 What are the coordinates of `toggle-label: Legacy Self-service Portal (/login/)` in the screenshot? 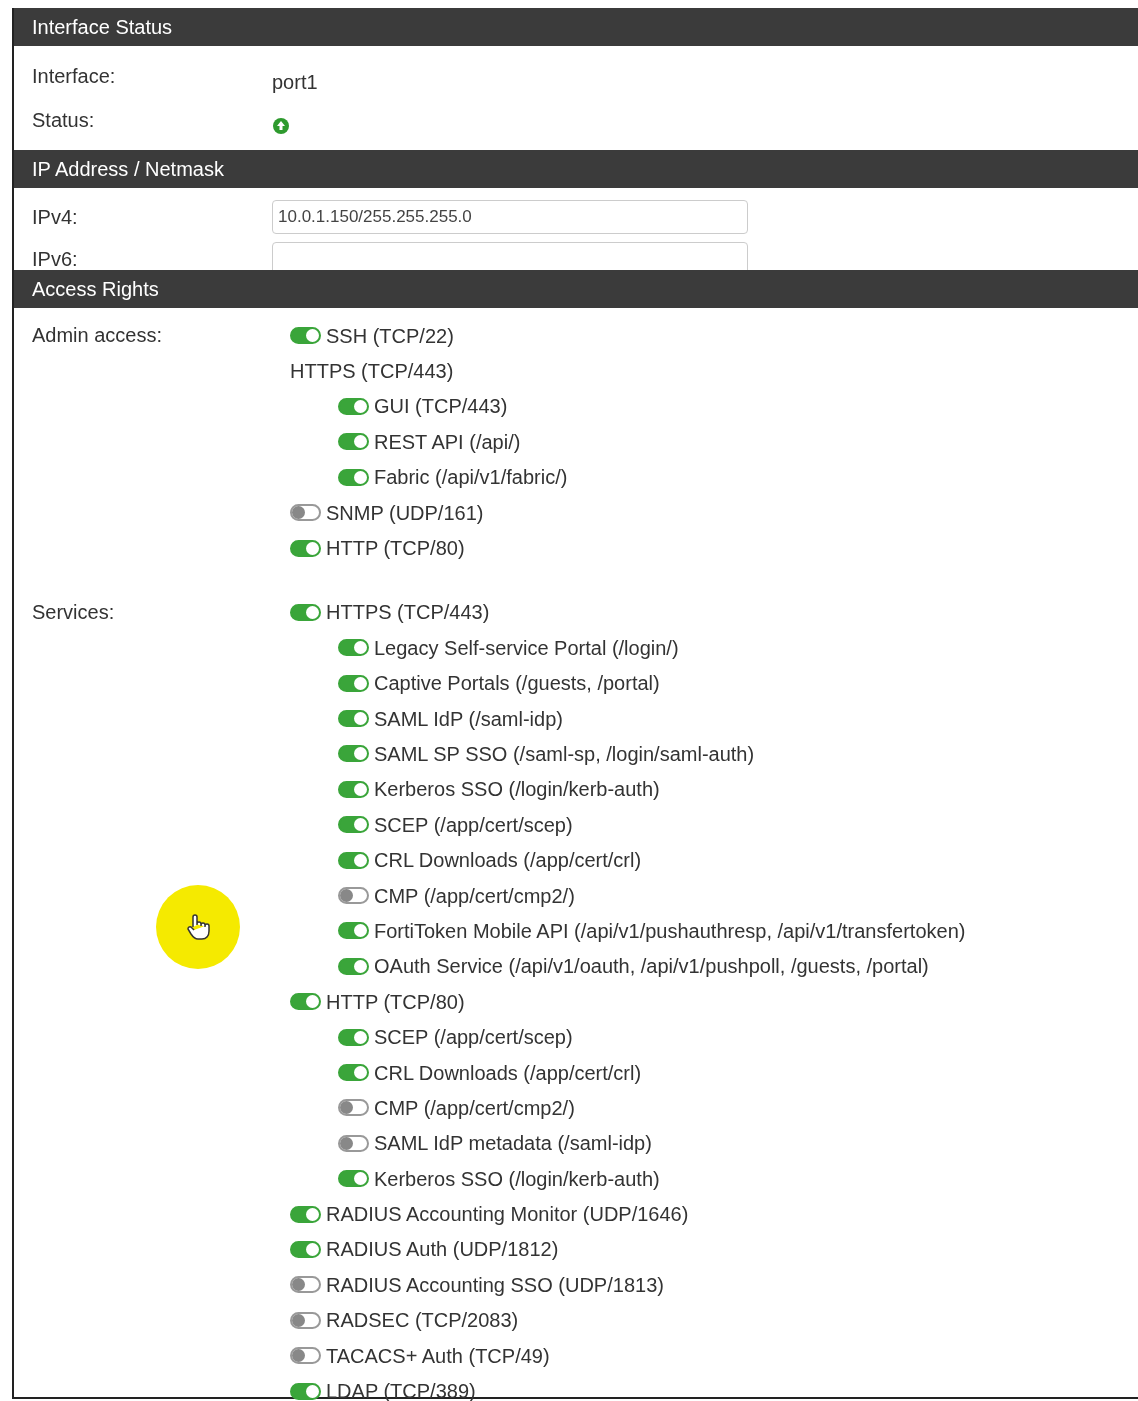 It's located at (526, 648).